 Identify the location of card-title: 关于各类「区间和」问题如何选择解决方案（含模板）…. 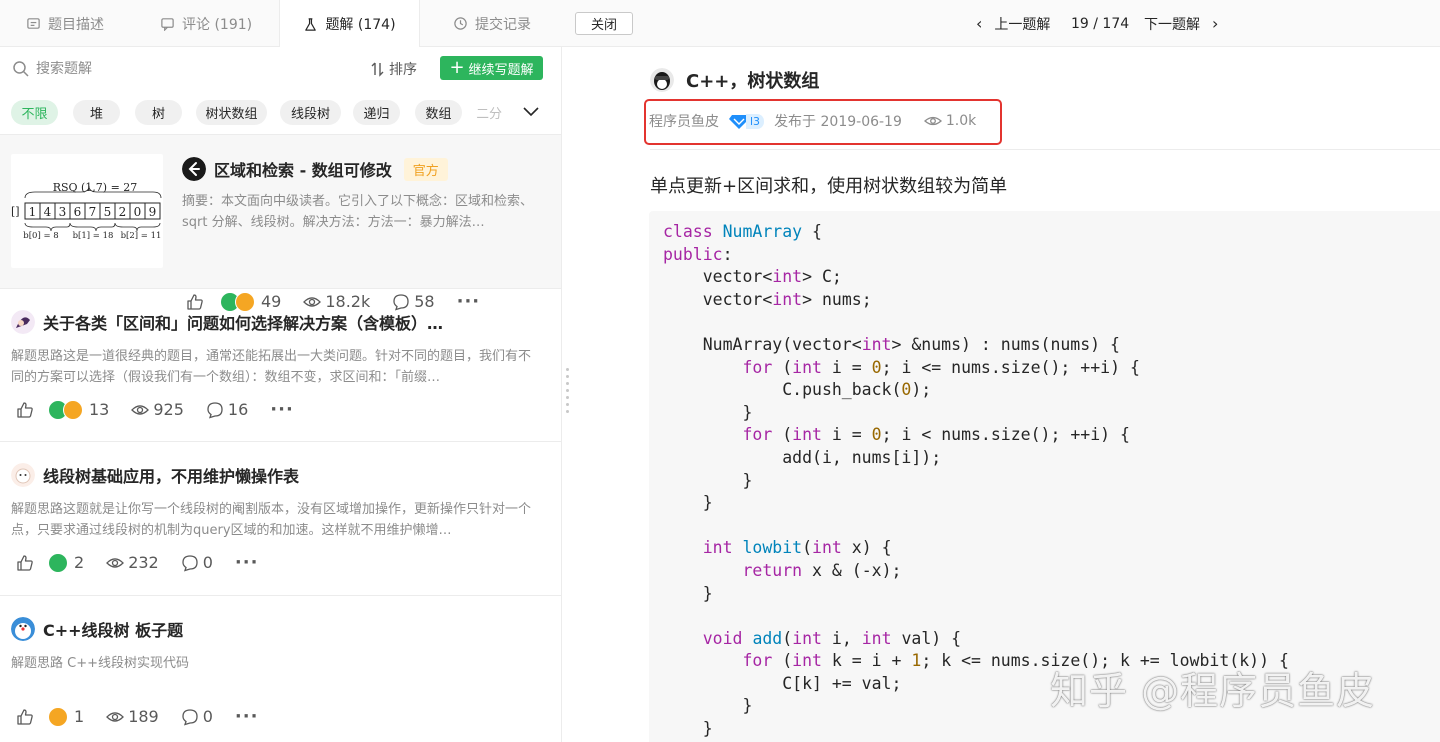
(243, 322).